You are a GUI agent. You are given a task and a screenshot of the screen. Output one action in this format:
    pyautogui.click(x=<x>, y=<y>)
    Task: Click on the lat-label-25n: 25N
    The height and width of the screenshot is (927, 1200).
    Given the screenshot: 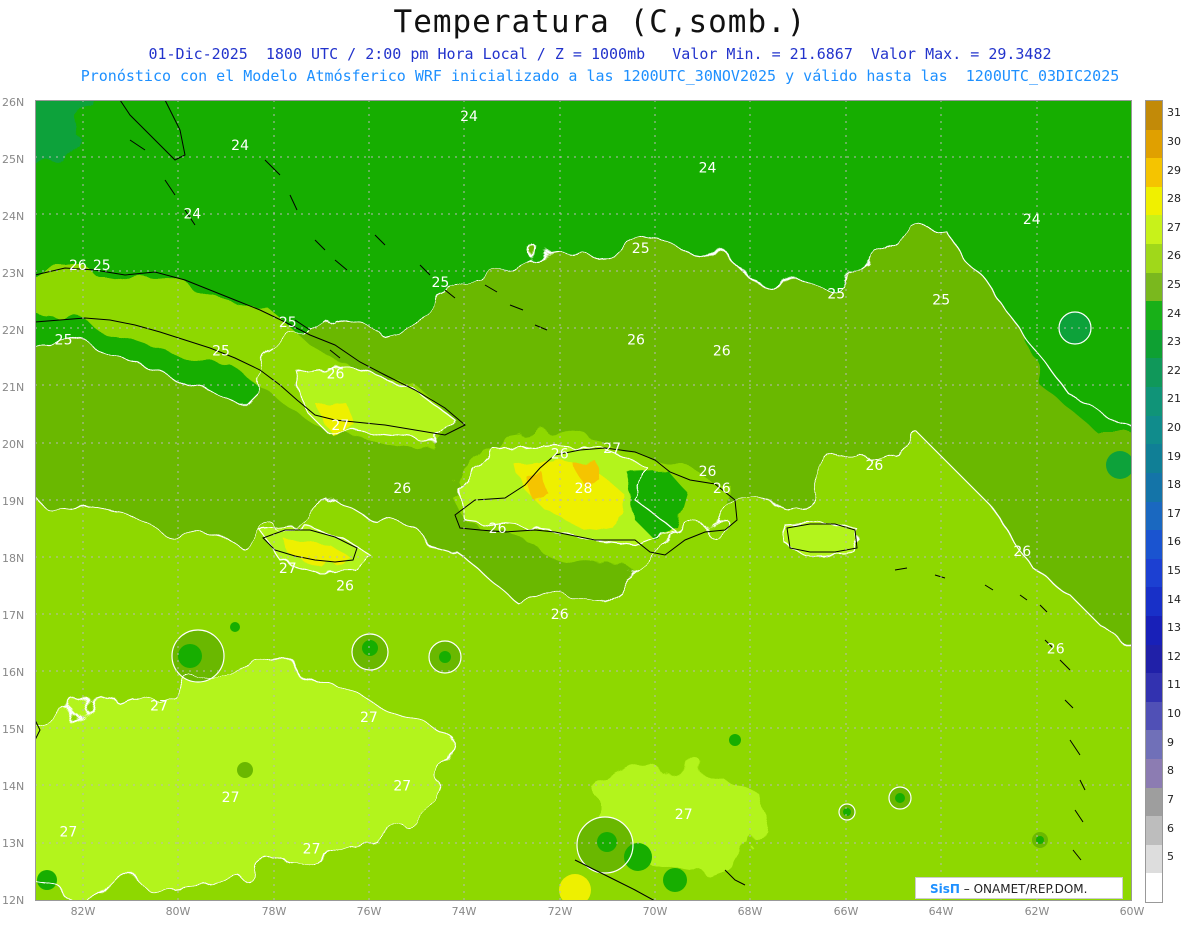 What is the action you would take?
    pyautogui.click(x=13, y=159)
    